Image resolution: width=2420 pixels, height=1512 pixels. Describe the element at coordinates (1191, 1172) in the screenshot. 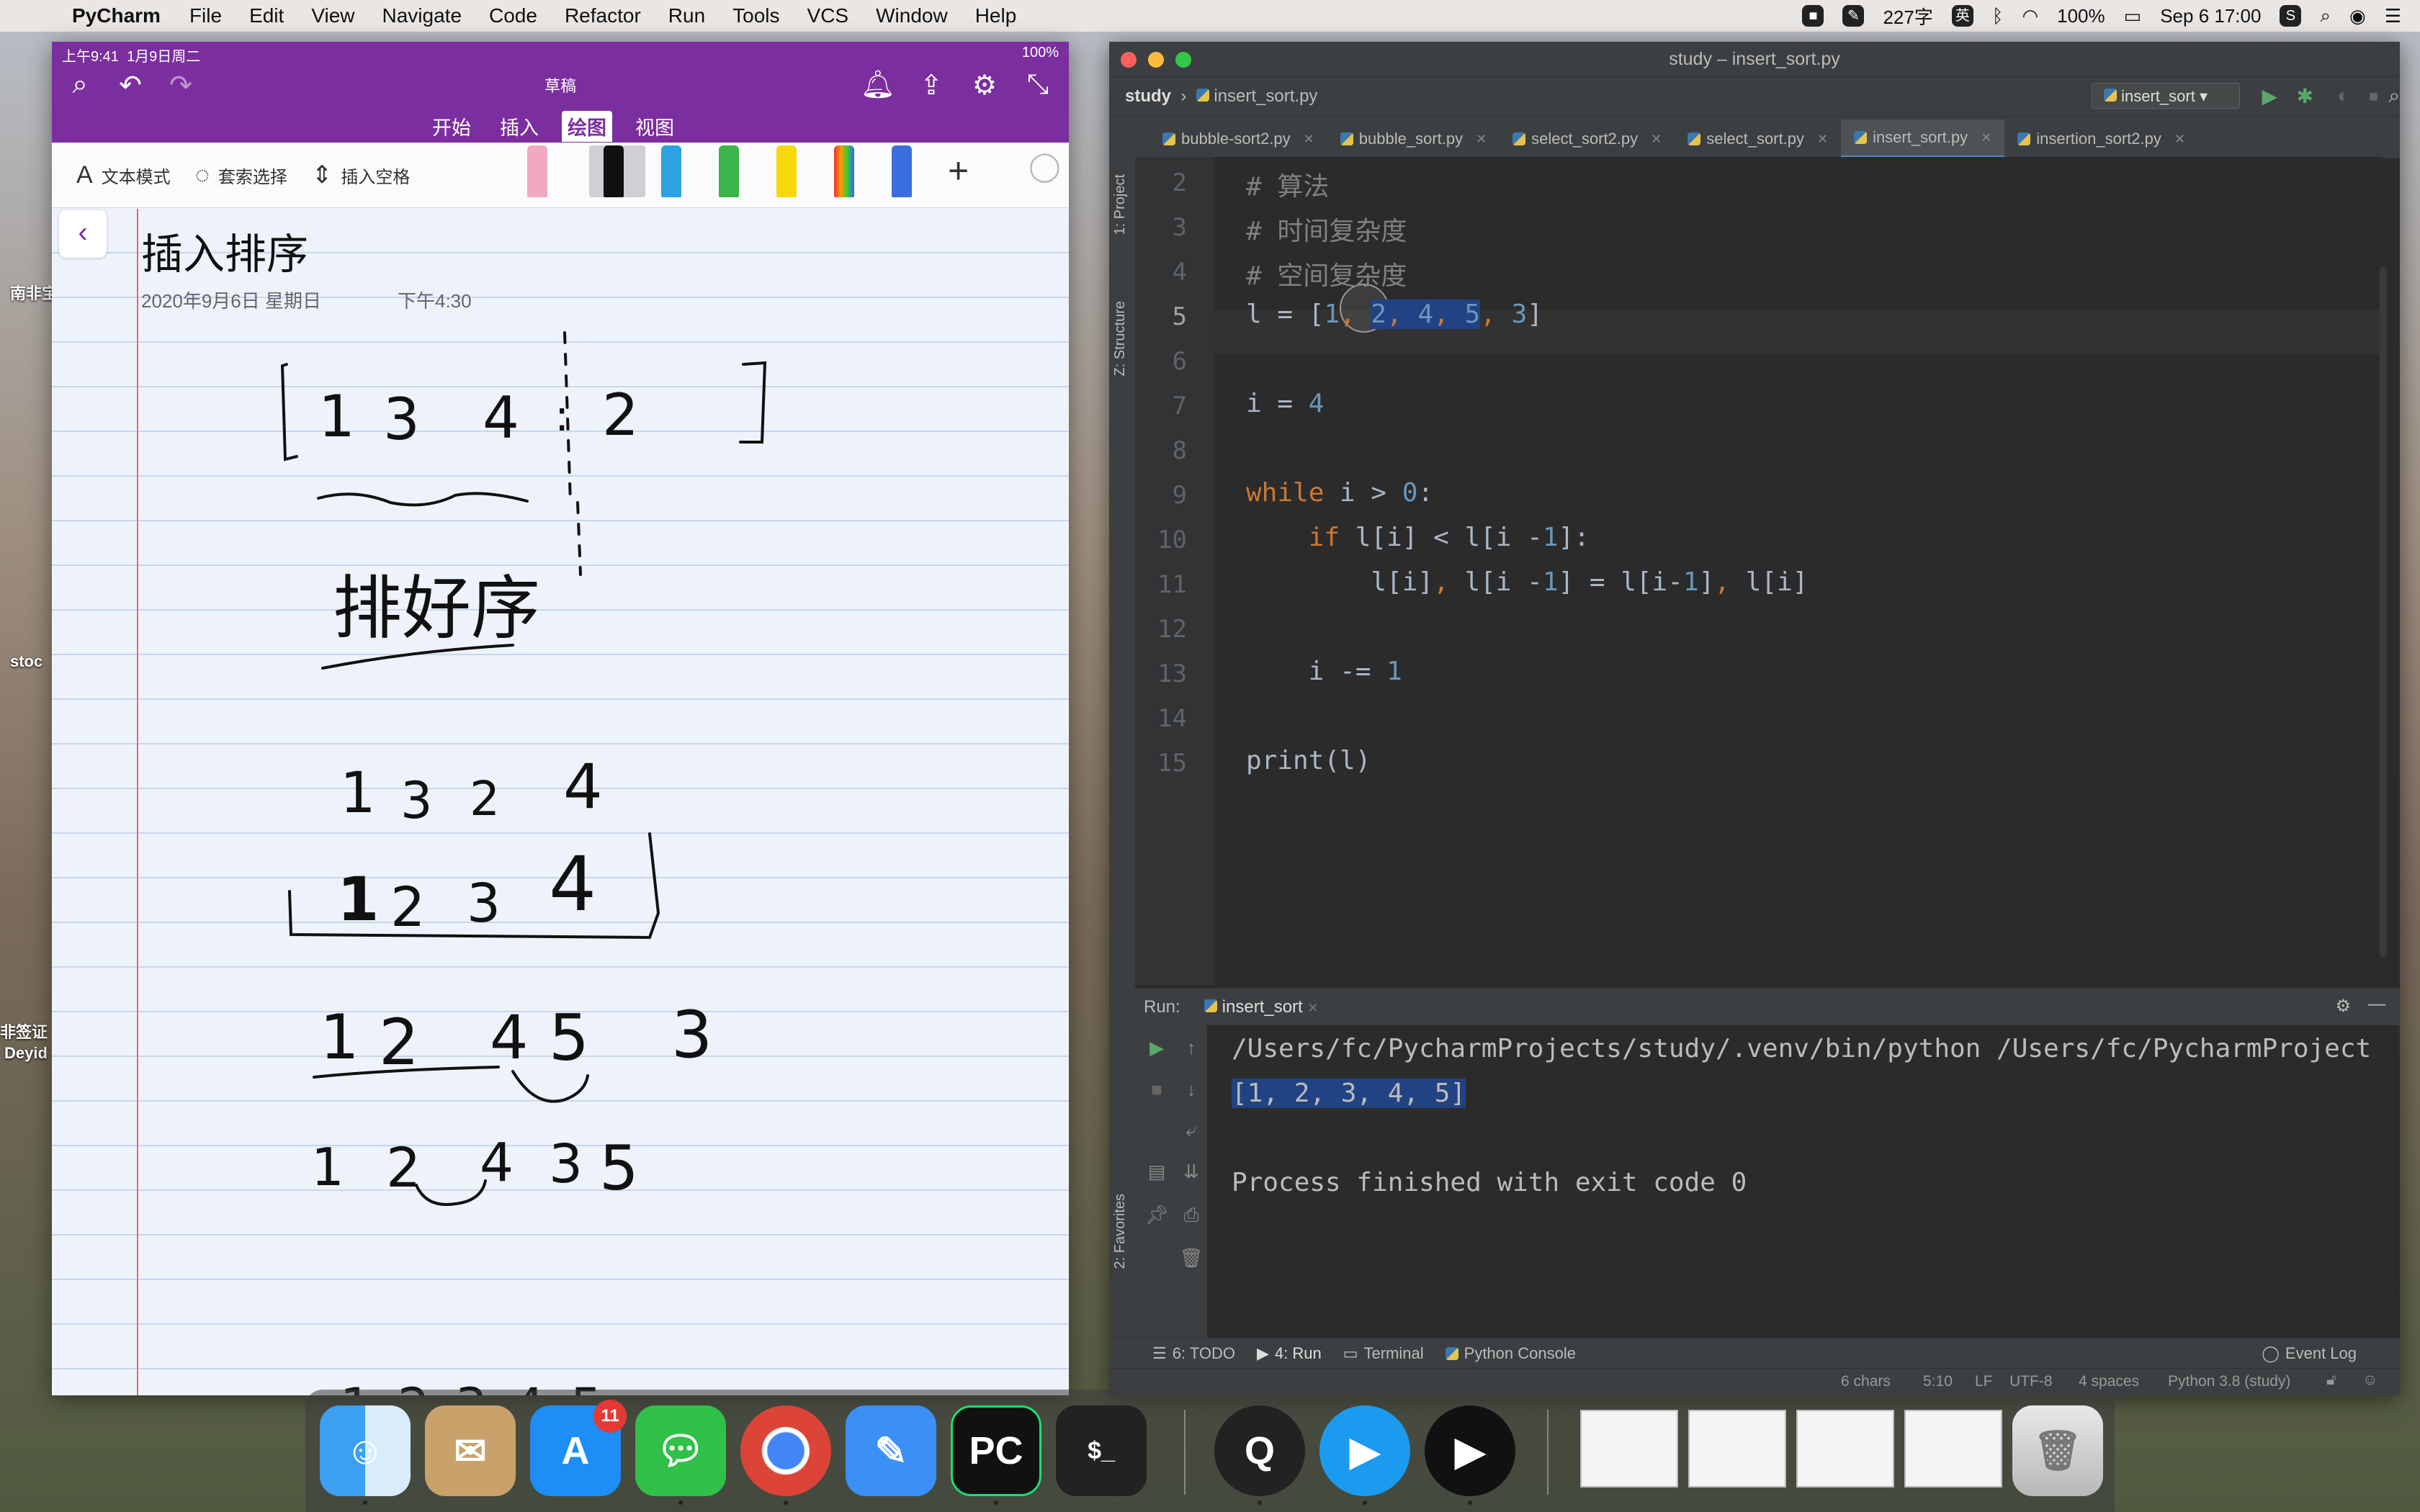

I see `scroll-to-end-icon: ⇊` at that location.